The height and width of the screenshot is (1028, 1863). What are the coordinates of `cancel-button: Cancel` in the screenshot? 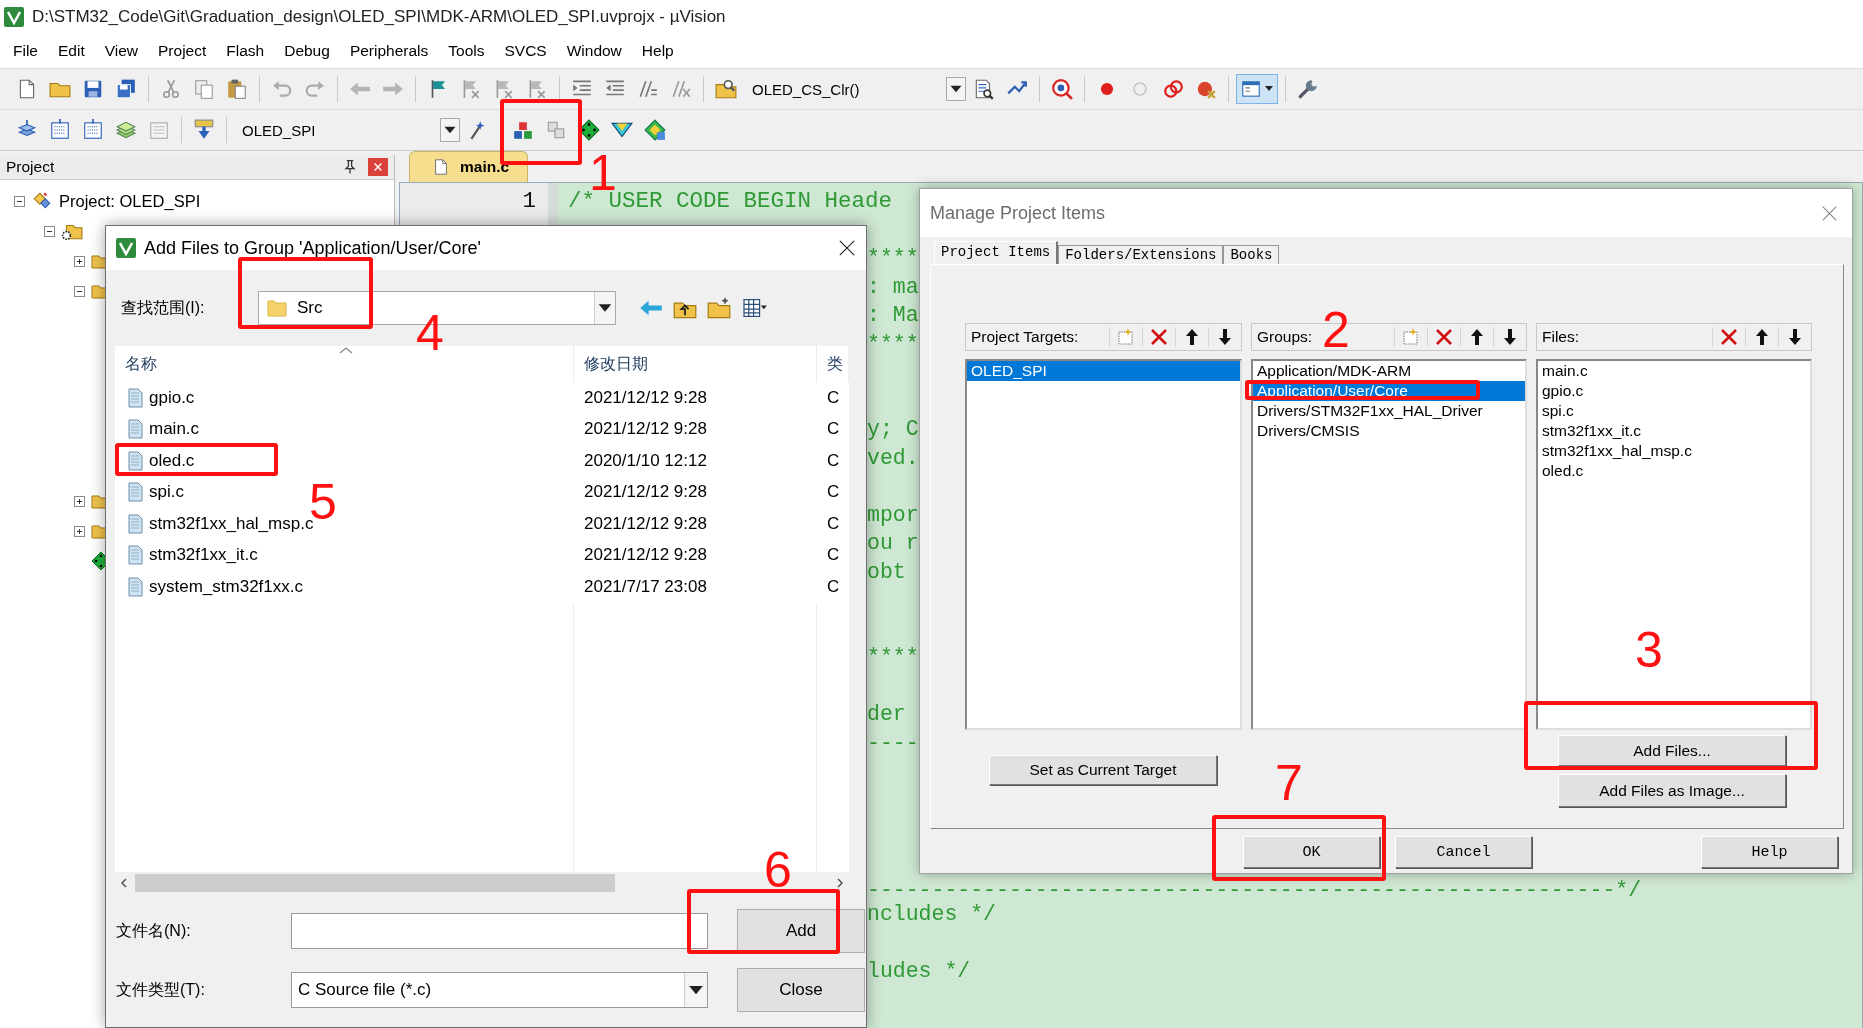 It's located at (1463, 852).